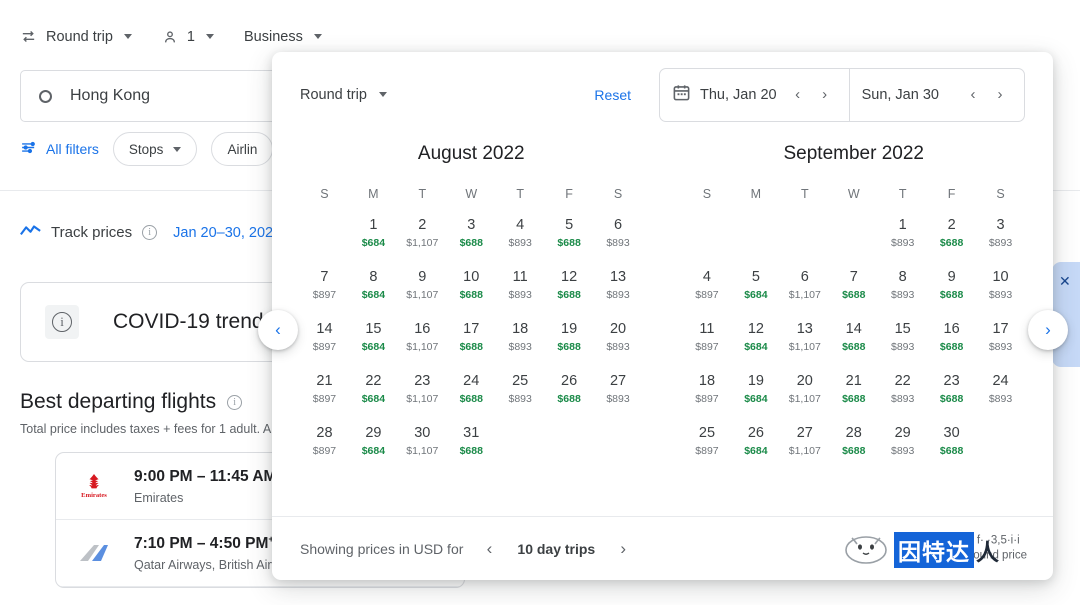 This screenshot has width=1080, height=605. Describe the element at coordinates (804, 399) in the screenshot. I see `calendar-day-cell: 20 $1,107` at that location.